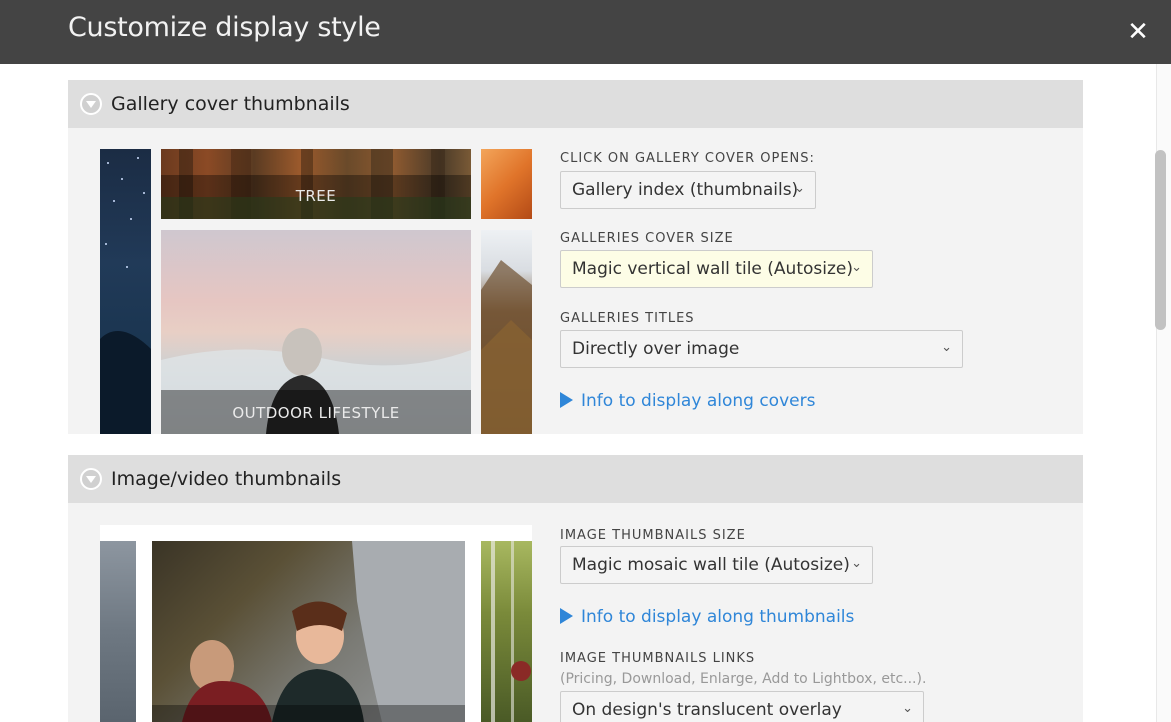 The width and height of the screenshot is (1171, 722). What do you see at coordinates (230, 104) in the screenshot?
I see `section-title: Gallery cover thumbnails` at bounding box center [230, 104].